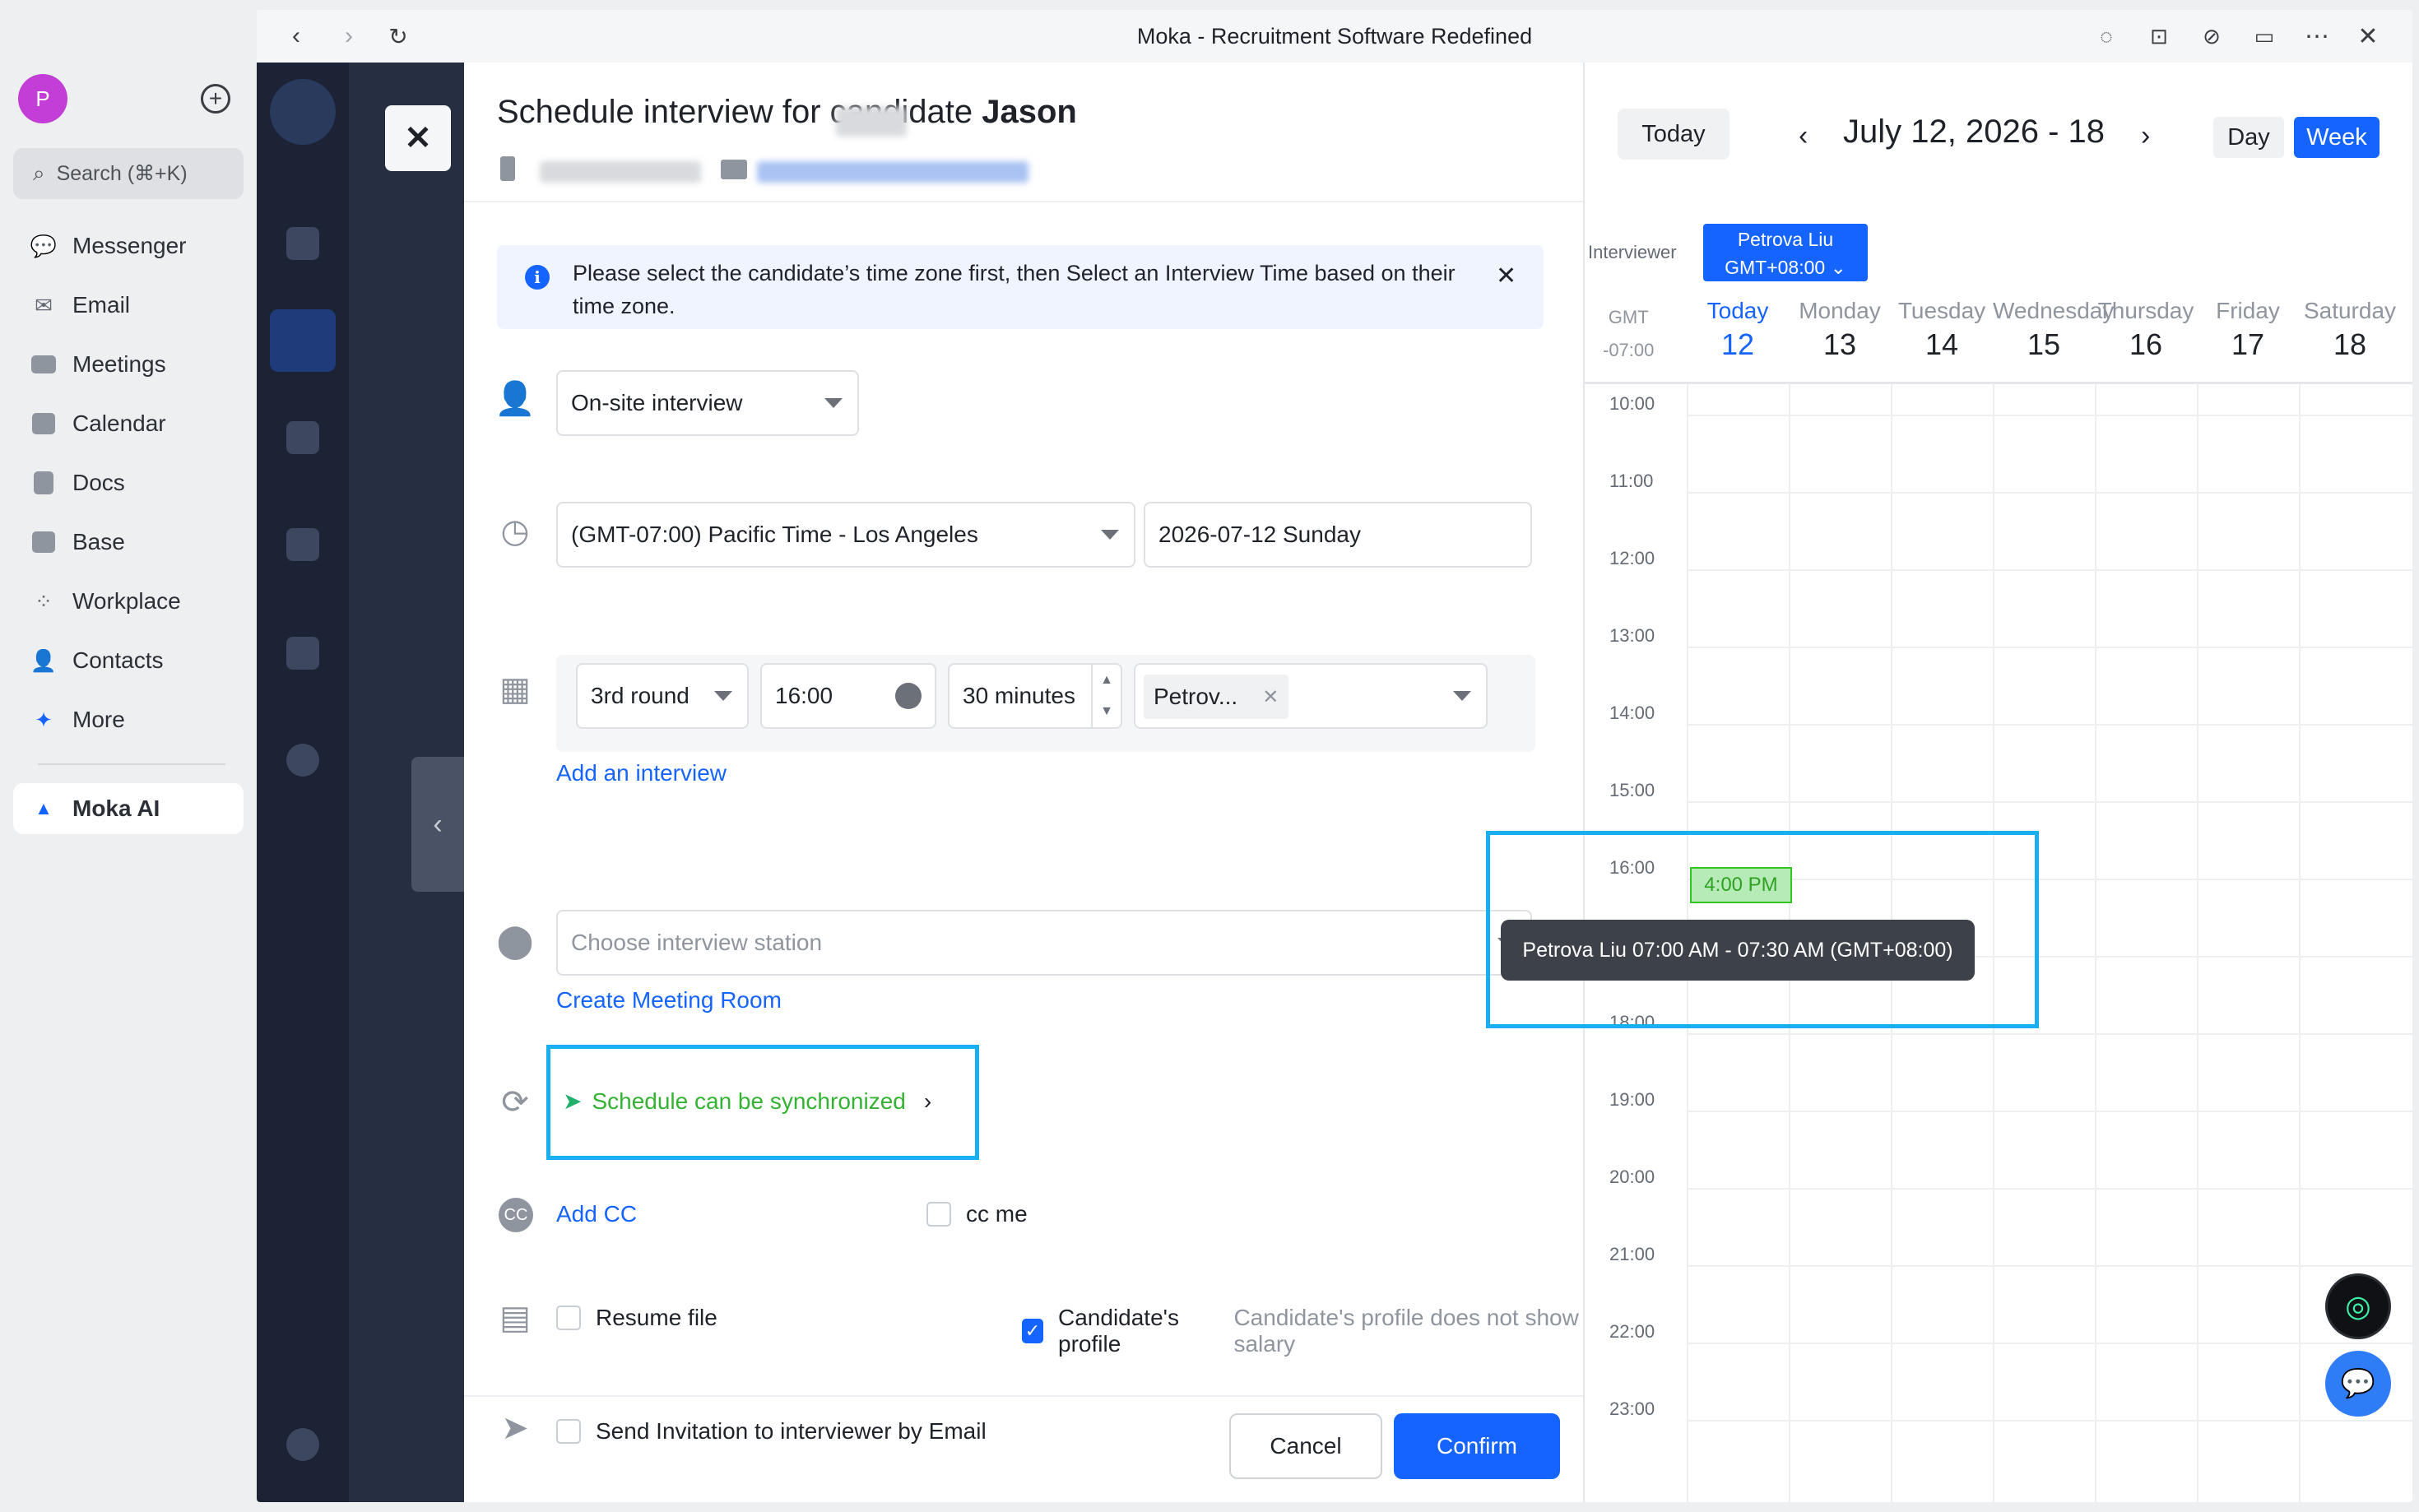  I want to click on compass-icon: ⊘, so click(2211, 36).